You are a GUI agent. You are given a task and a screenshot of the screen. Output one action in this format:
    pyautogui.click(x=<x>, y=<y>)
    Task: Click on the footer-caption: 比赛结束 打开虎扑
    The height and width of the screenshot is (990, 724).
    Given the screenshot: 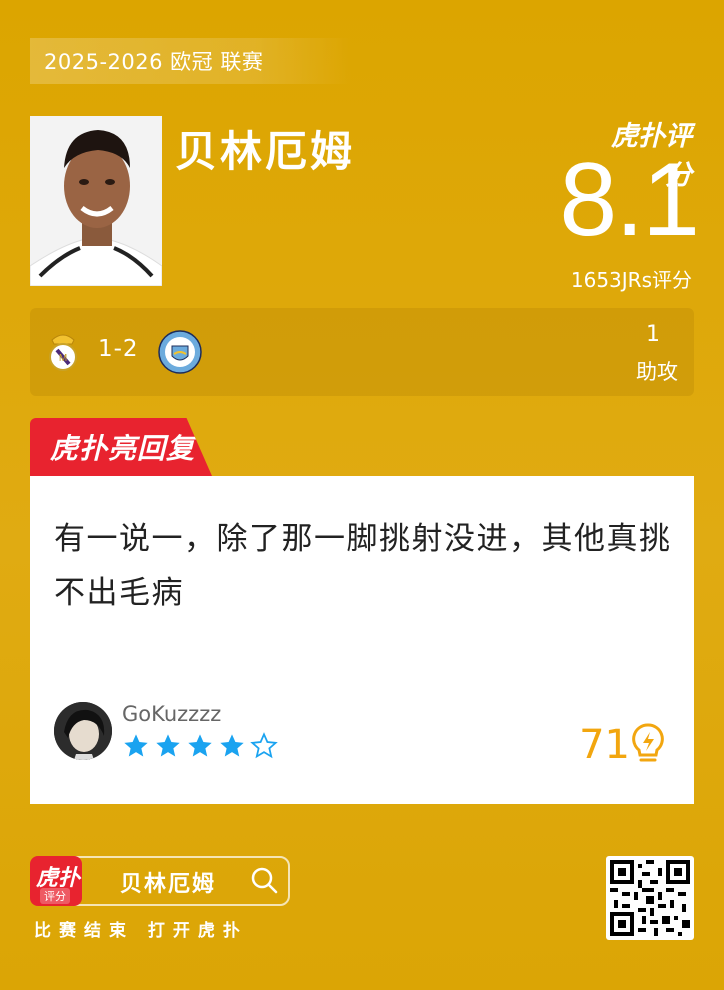 What is the action you would take?
    pyautogui.click(x=141, y=931)
    